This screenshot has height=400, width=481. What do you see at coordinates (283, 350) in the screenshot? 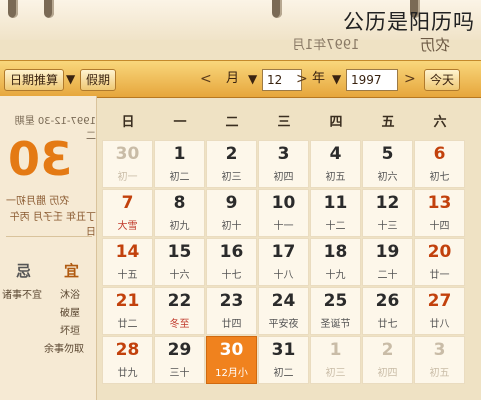
I see `day-number: 31` at bounding box center [283, 350].